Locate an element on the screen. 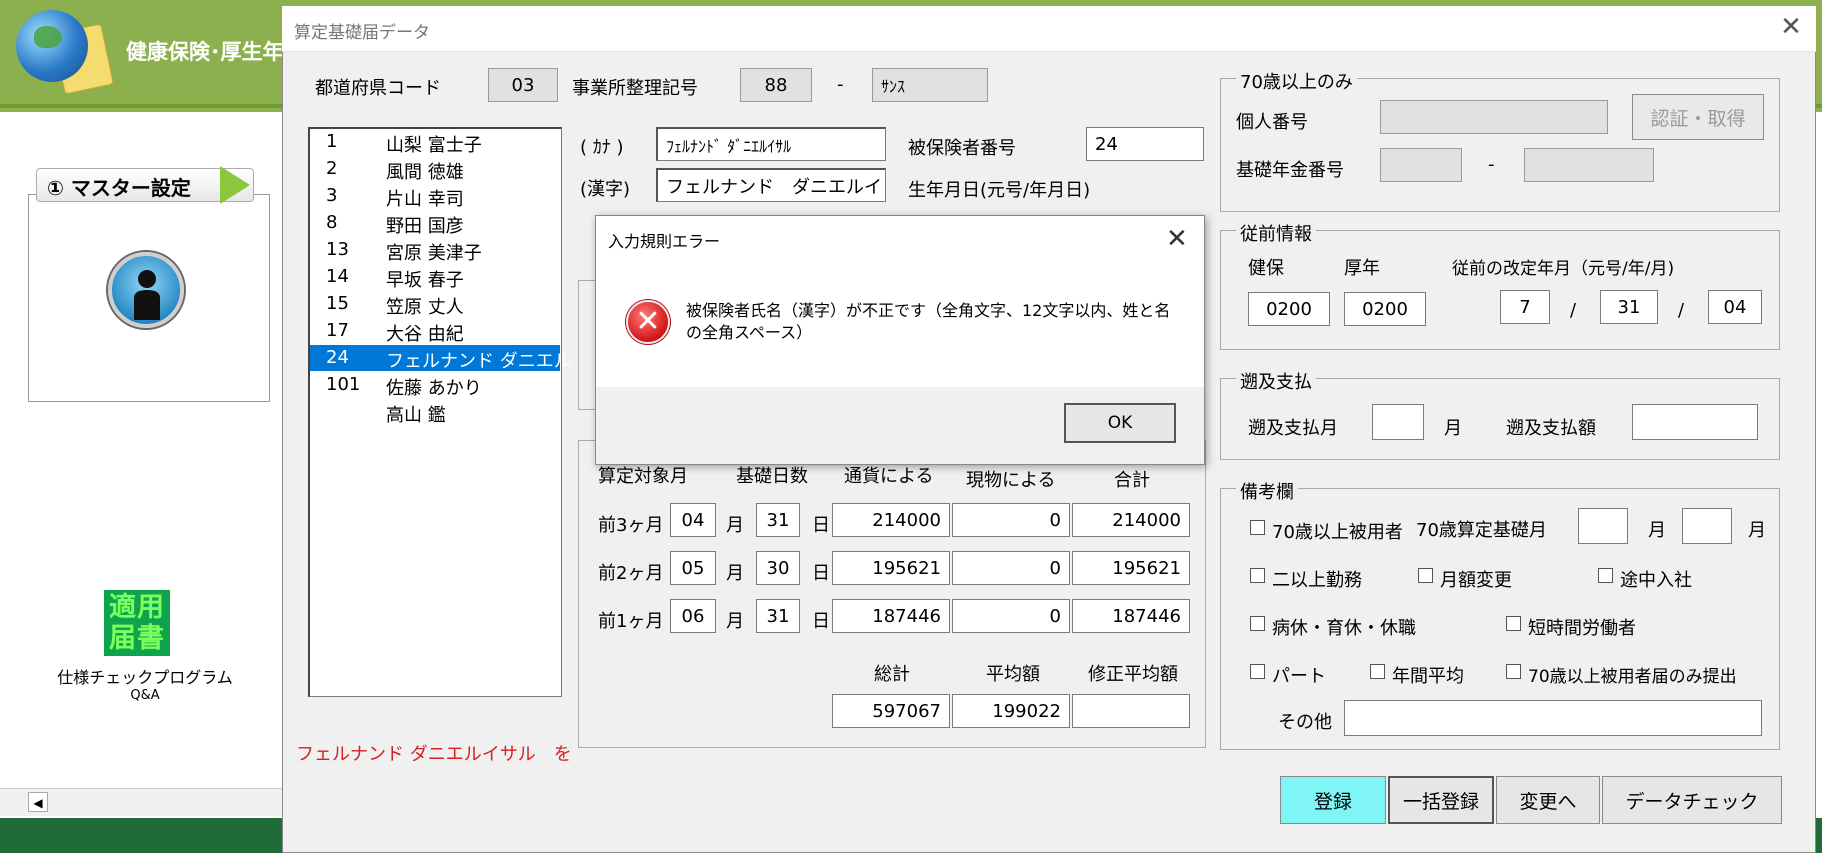  calc-month-unit: 月 is located at coordinates (735, 573).